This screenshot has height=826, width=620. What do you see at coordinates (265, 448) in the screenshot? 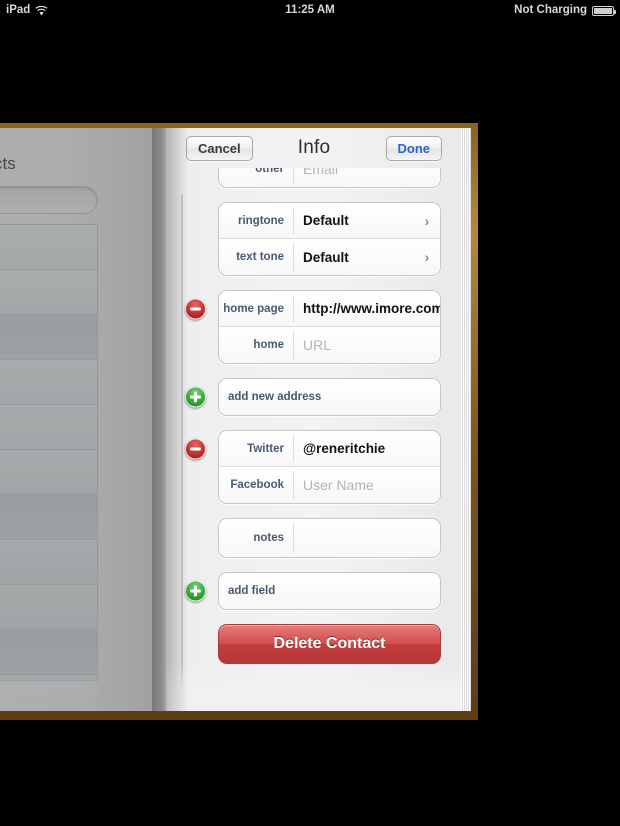
I see `twitter-label: Twitter` at bounding box center [265, 448].